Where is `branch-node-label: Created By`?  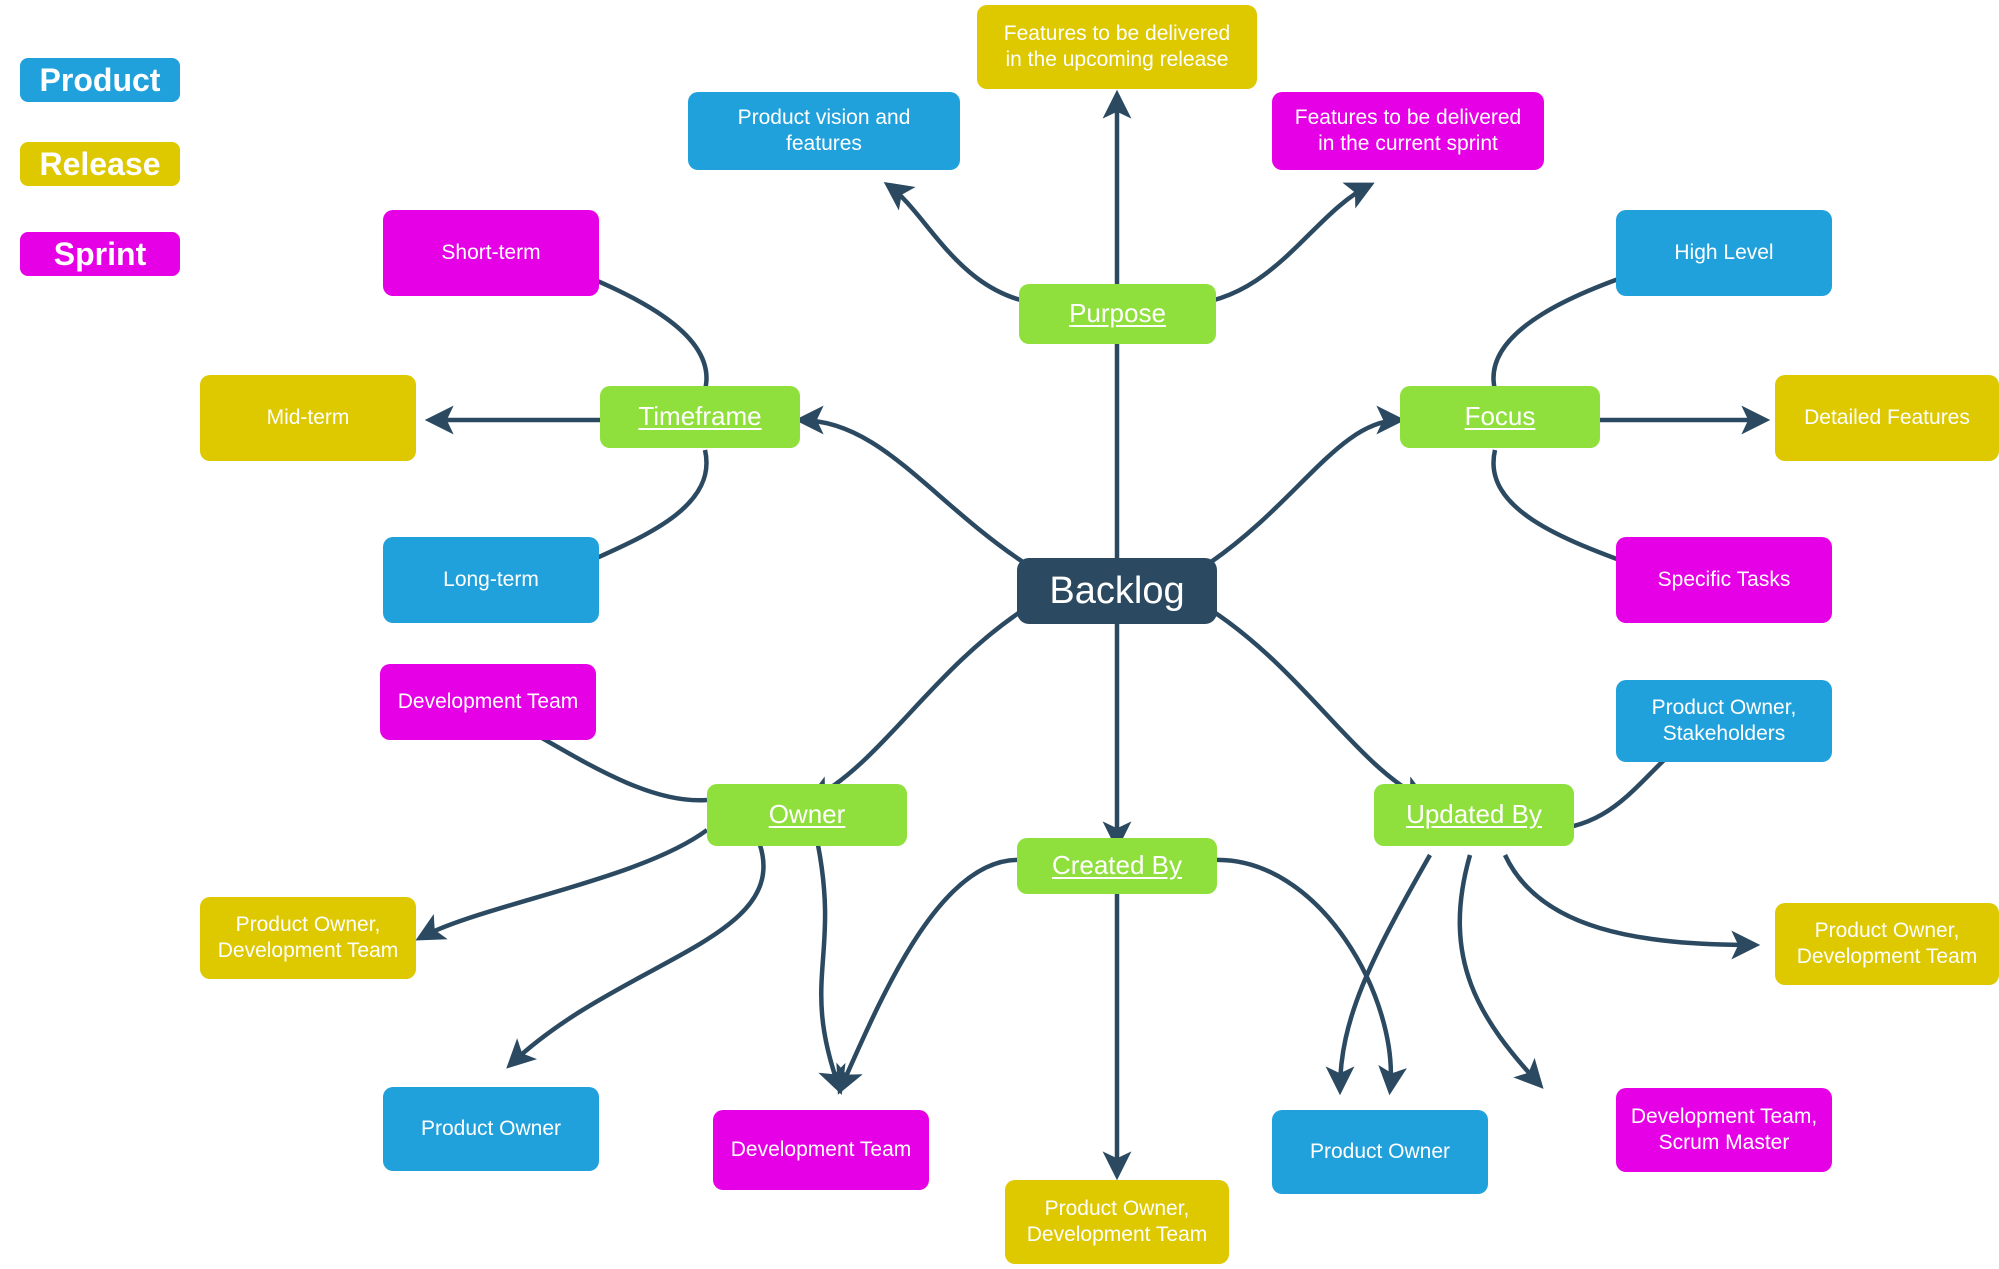
branch-node-label: Created By is located at coordinates (1117, 865).